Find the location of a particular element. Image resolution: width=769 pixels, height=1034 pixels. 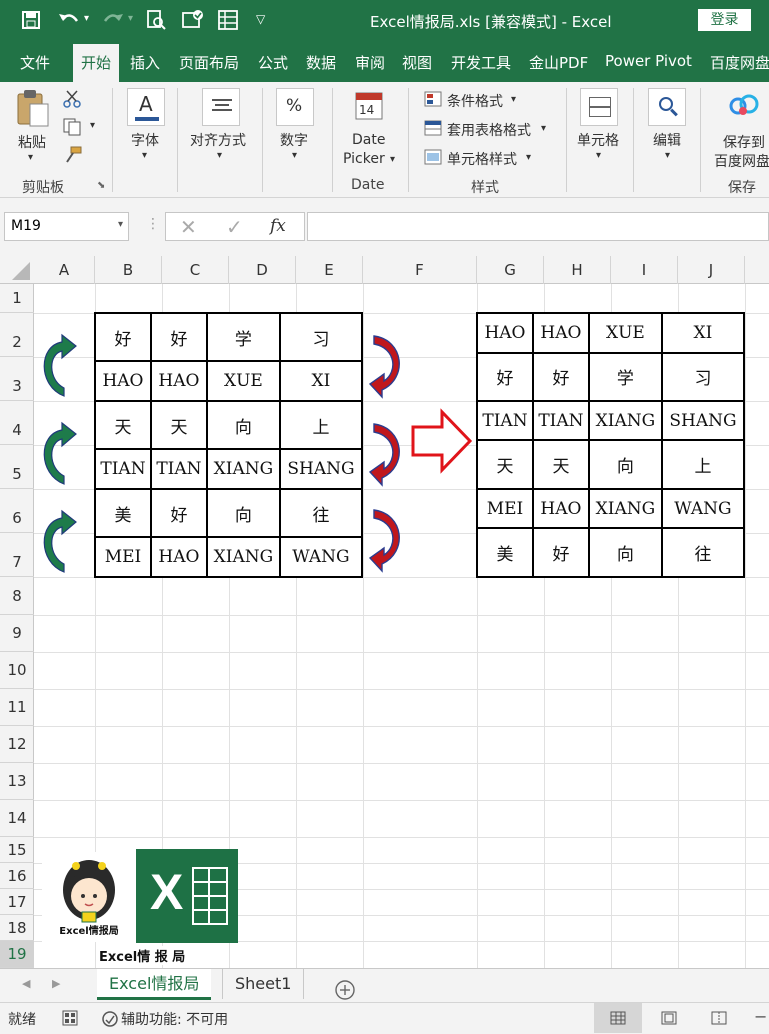

prev-sheet-icon: ◀ is located at coordinates (26, 983).